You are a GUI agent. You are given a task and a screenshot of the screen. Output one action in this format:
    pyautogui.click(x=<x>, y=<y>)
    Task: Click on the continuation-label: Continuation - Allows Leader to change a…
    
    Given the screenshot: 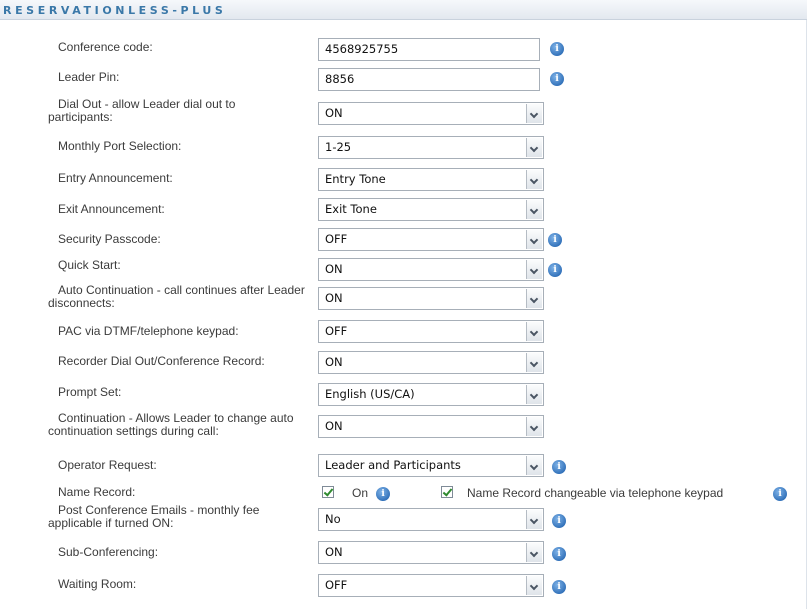 What is the action you would take?
    pyautogui.click(x=171, y=424)
    